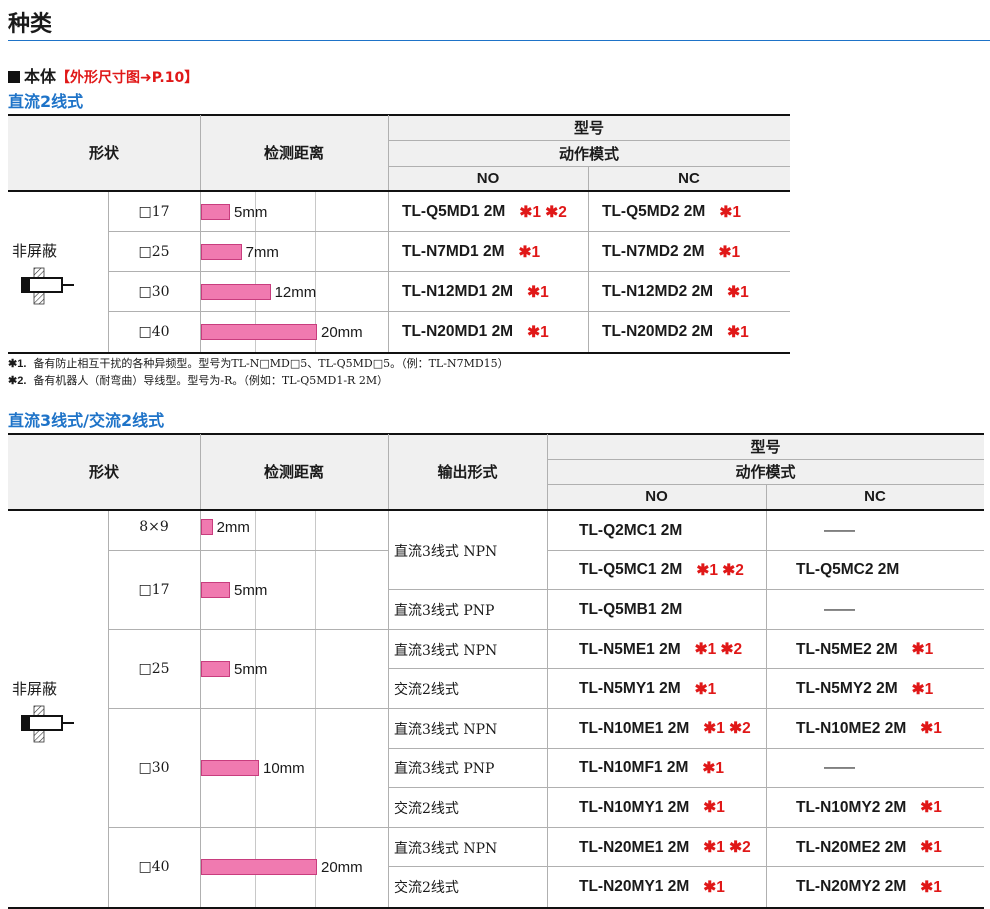  I want to click on no-model-cell: TL-N5MY1 2M ✱1, so click(672, 689).